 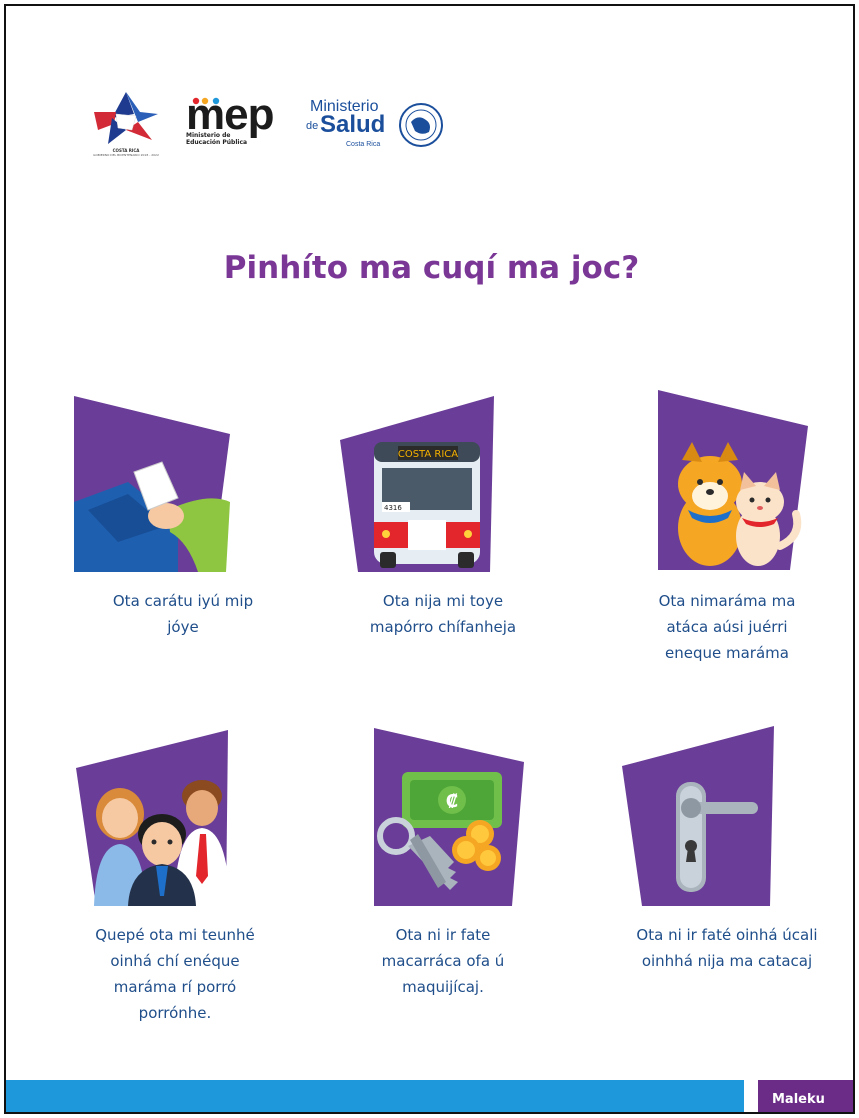 What do you see at coordinates (805, 1096) in the screenshot?
I see `language-tag: Maleku` at bounding box center [805, 1096].